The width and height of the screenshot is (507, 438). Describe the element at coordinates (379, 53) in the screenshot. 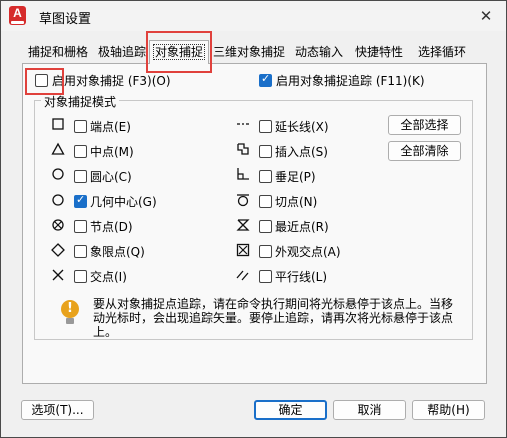

I see `tab-quick-properties: 快捷特性` at that location.